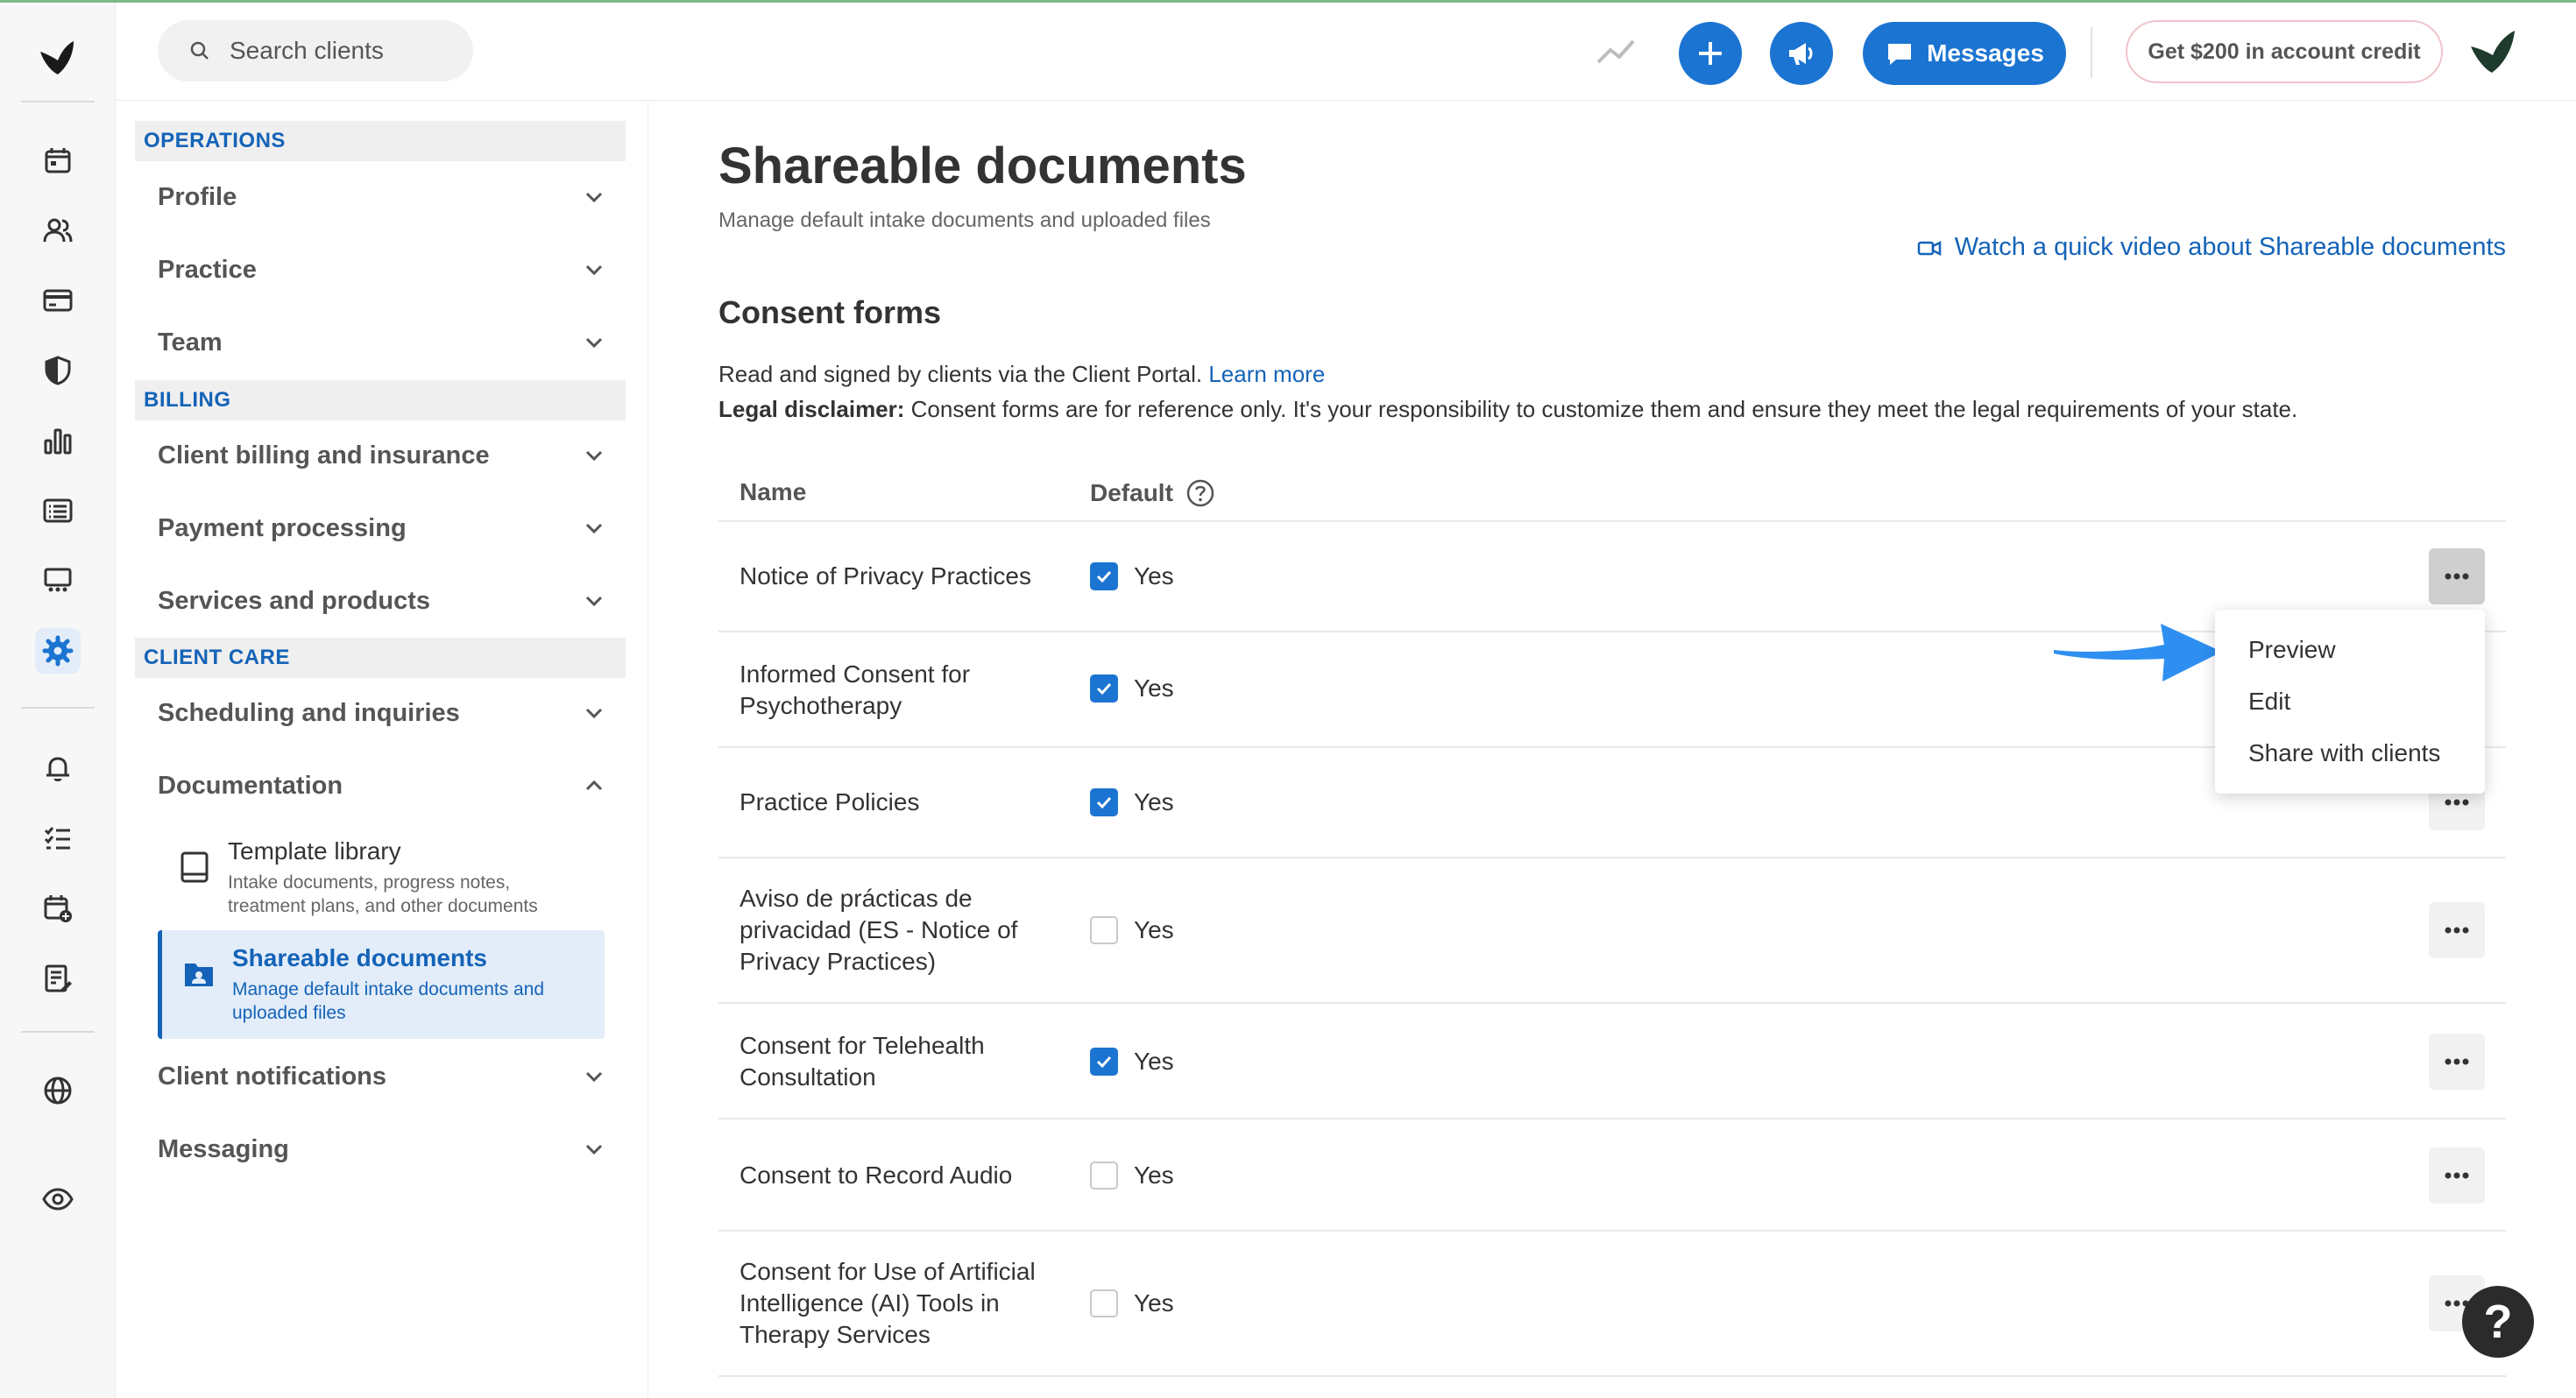 This screenshot has width=2576, height=1398. Describe the element at coordinates (58, 230) in the screenshot. I see `clients-icon` at that location.